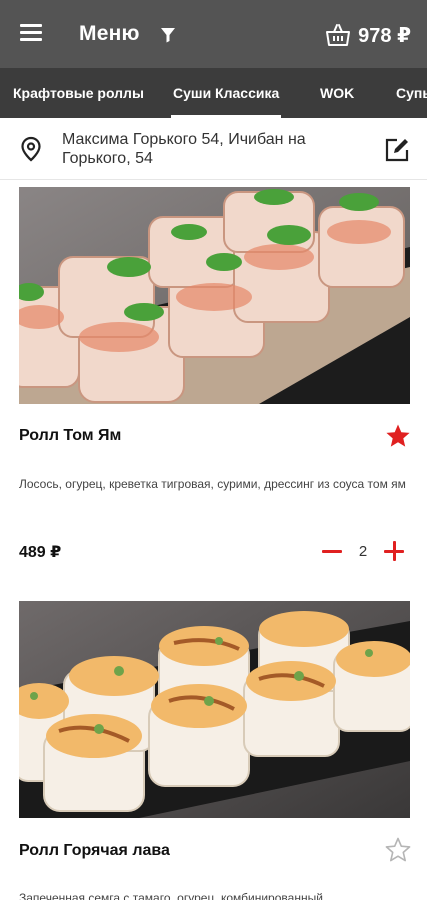  I want to click on tab-craft-rolls: Крафтовые роллы, so click(78, 93).